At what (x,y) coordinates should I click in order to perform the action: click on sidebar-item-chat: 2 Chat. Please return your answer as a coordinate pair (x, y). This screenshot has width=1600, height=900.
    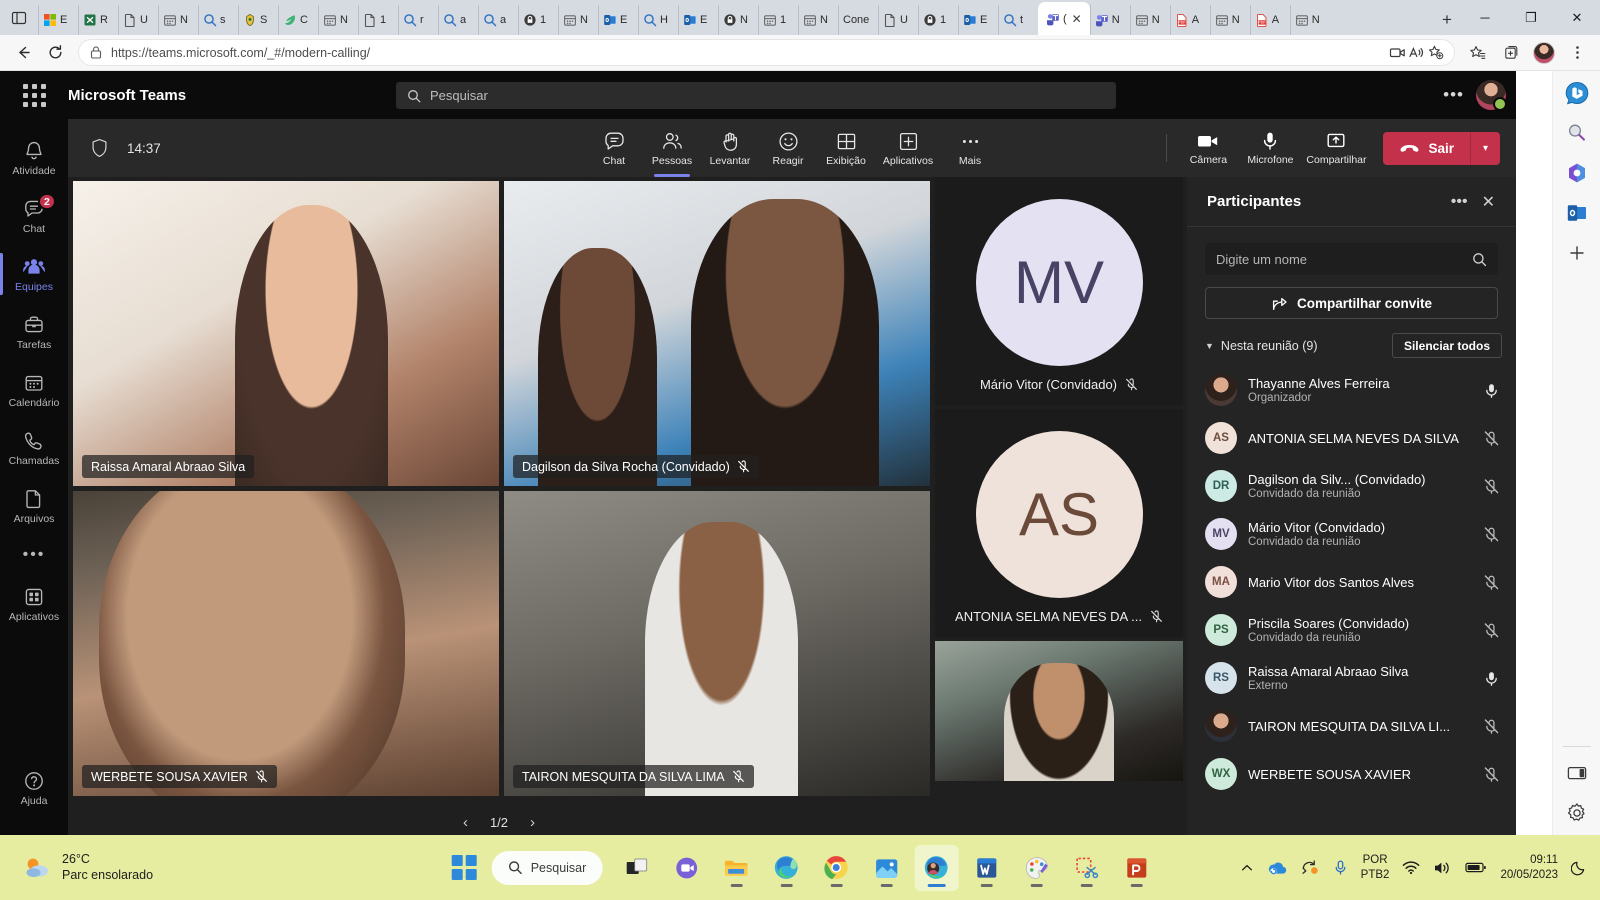
    Looking at the image, I should click on (34, 216).